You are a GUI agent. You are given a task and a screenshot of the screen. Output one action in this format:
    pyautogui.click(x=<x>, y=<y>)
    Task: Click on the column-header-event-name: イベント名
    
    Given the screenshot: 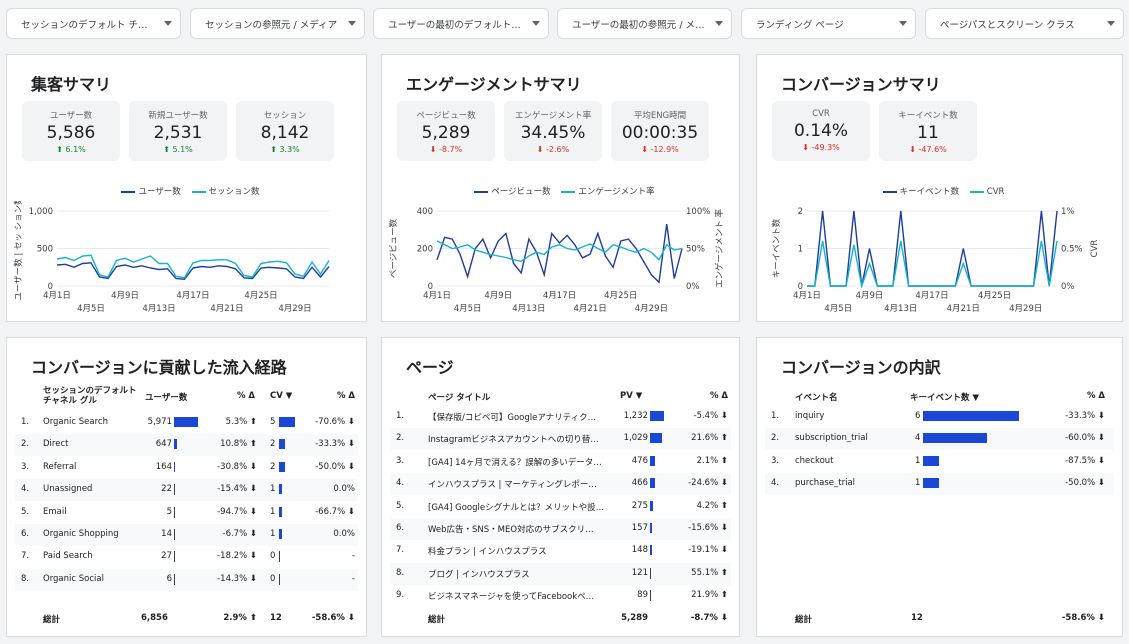 What is the action you would take?
    pyautogui.click(x=816, y=397)
    